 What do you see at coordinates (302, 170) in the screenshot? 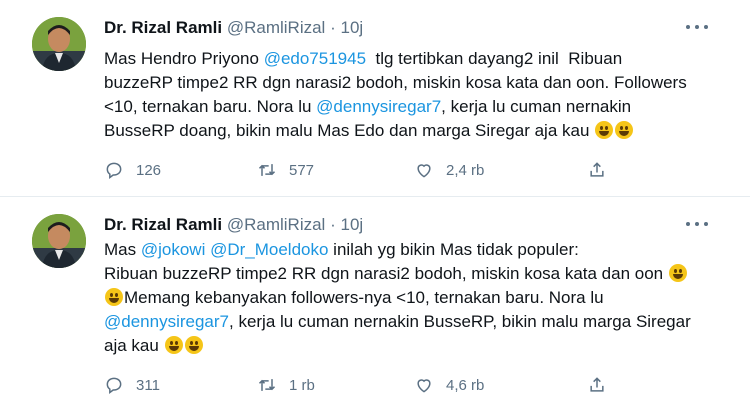
I see `retweet-count: 577` at bounding box center [302, 170].